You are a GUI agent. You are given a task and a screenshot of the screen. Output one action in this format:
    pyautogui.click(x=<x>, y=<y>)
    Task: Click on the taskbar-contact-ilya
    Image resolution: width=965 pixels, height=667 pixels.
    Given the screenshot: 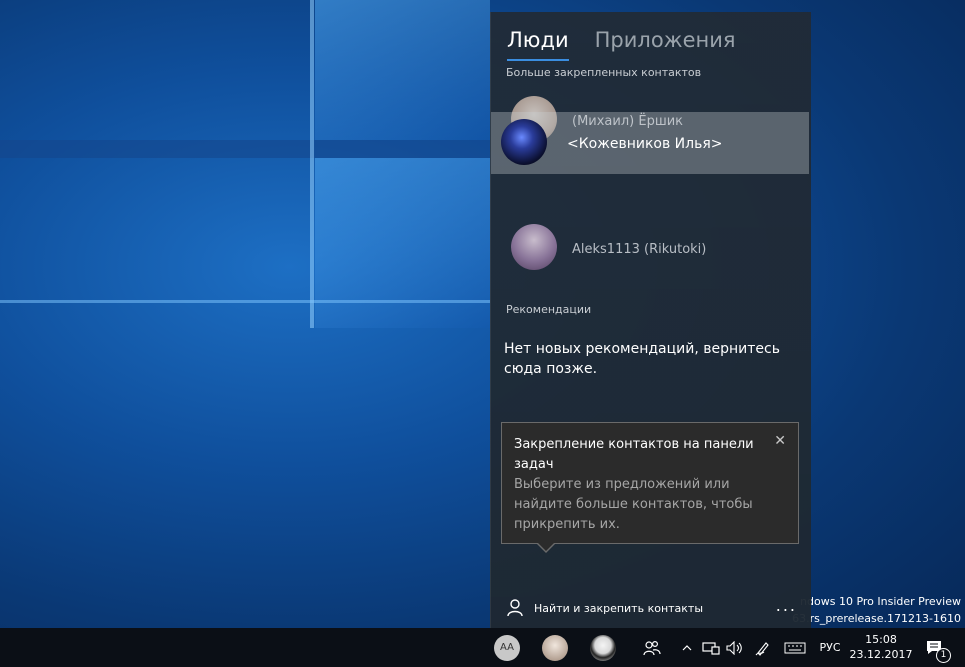 What is the action you would take?
    pyautogui.click(x=603, y=647)
    